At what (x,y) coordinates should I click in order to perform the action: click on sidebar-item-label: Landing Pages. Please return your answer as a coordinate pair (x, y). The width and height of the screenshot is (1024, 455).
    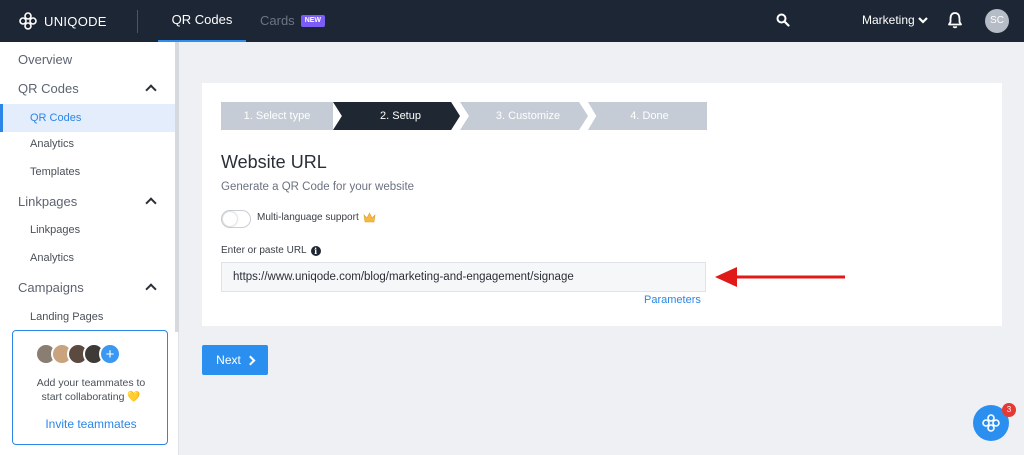
    Looking at the image, I should click on (67, 317).